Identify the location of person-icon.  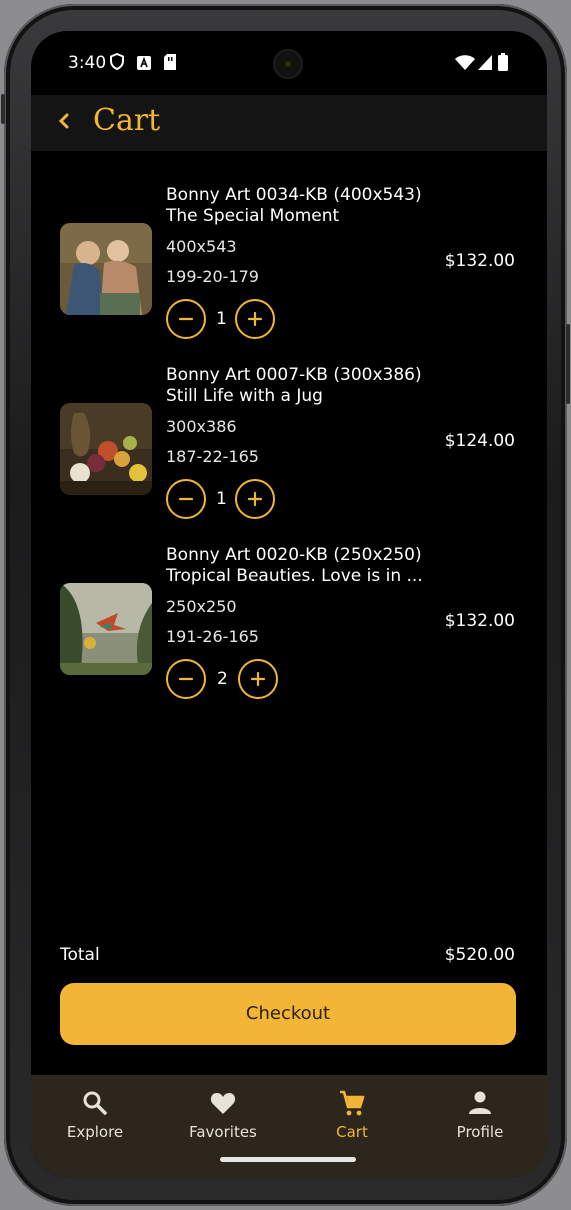
(480, 1102).